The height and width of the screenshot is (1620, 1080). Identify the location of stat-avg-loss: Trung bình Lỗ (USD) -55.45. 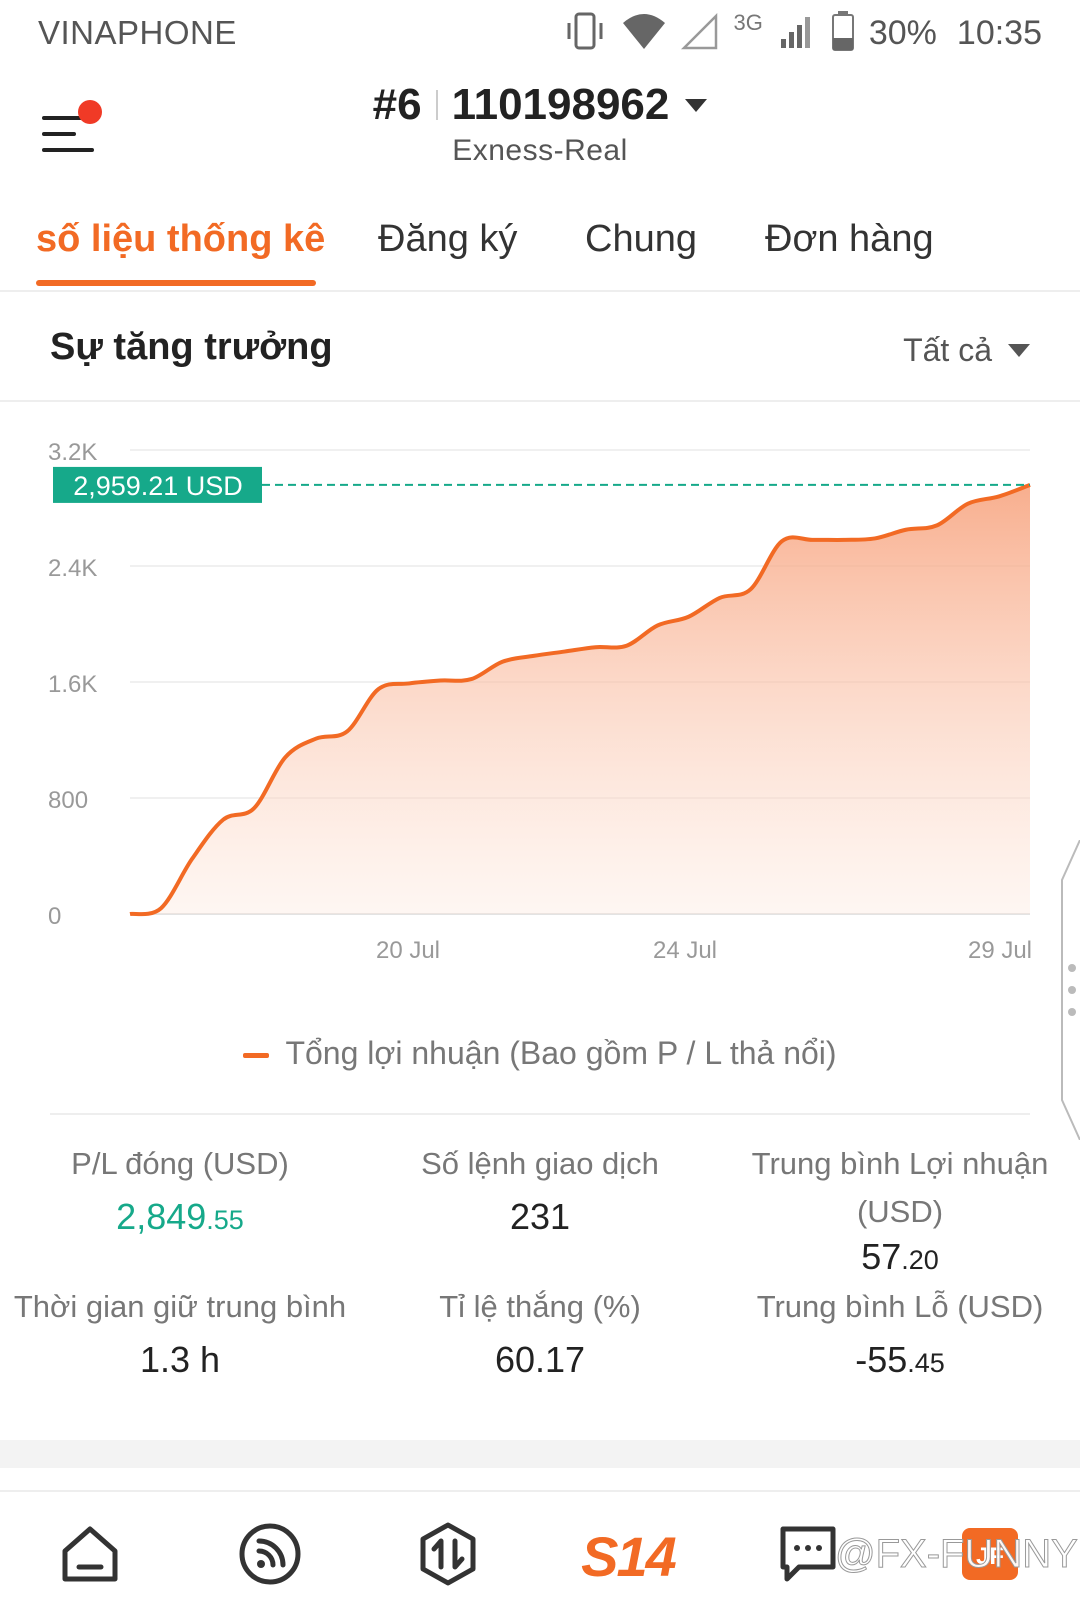
(900, 1332).